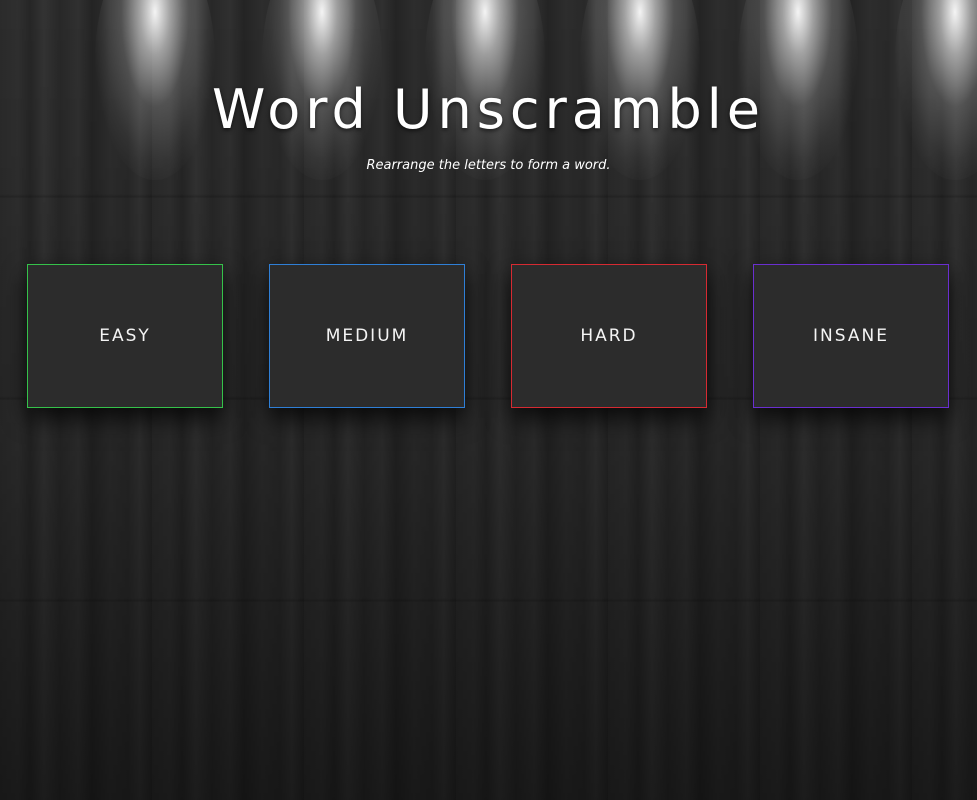  I want to click on page-subtitle: Rearrange the letters to form a word., so click(488, 165).